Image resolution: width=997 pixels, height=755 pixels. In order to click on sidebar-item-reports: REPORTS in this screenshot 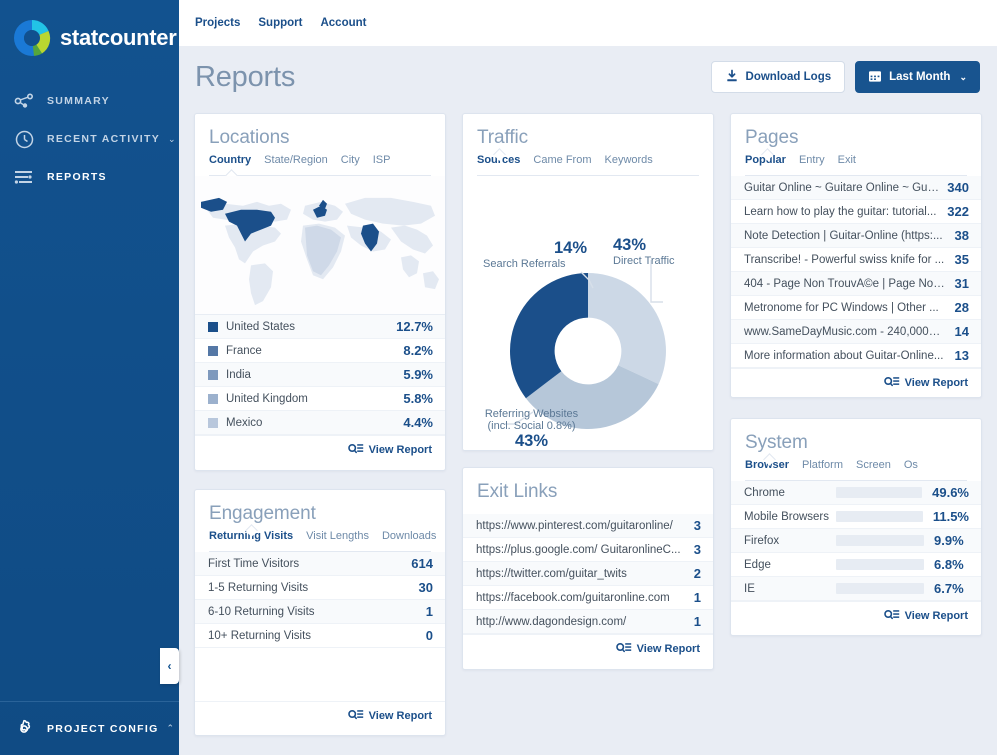, I will do `click(89, 177)`.